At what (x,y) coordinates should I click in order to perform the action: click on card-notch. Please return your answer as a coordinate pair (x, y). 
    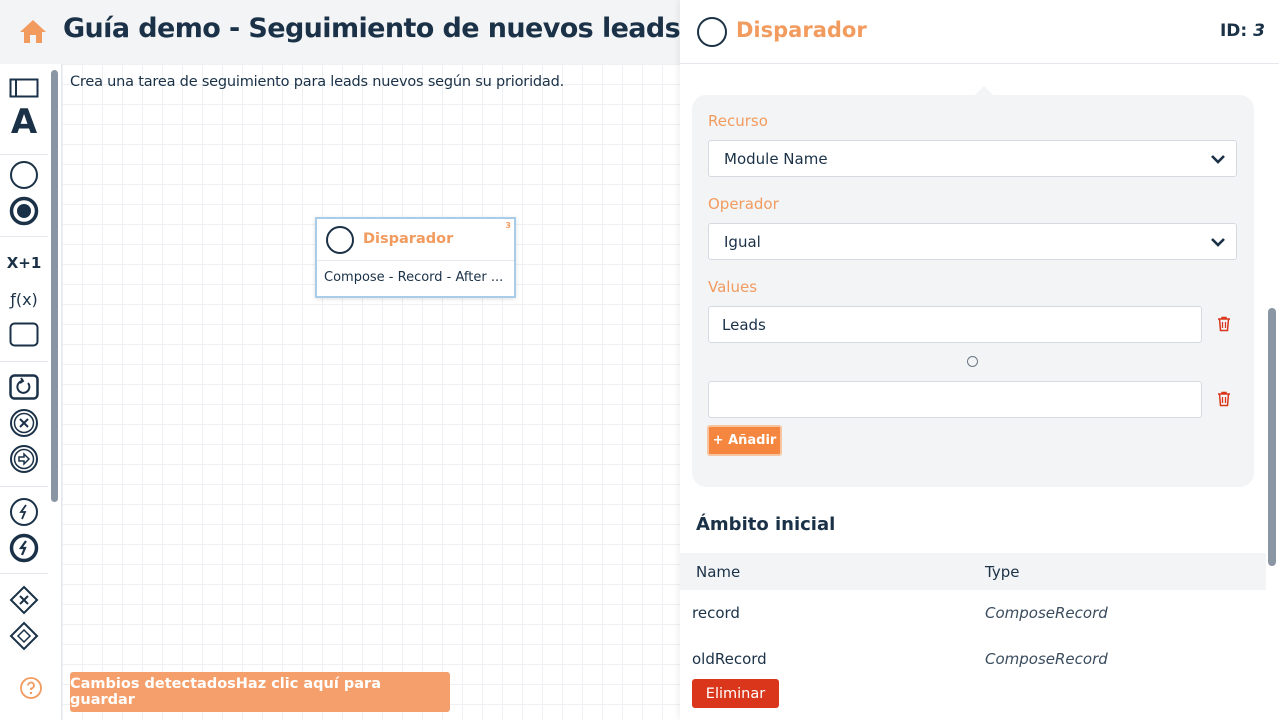
    Looking at the image, I should click on (984, 91).